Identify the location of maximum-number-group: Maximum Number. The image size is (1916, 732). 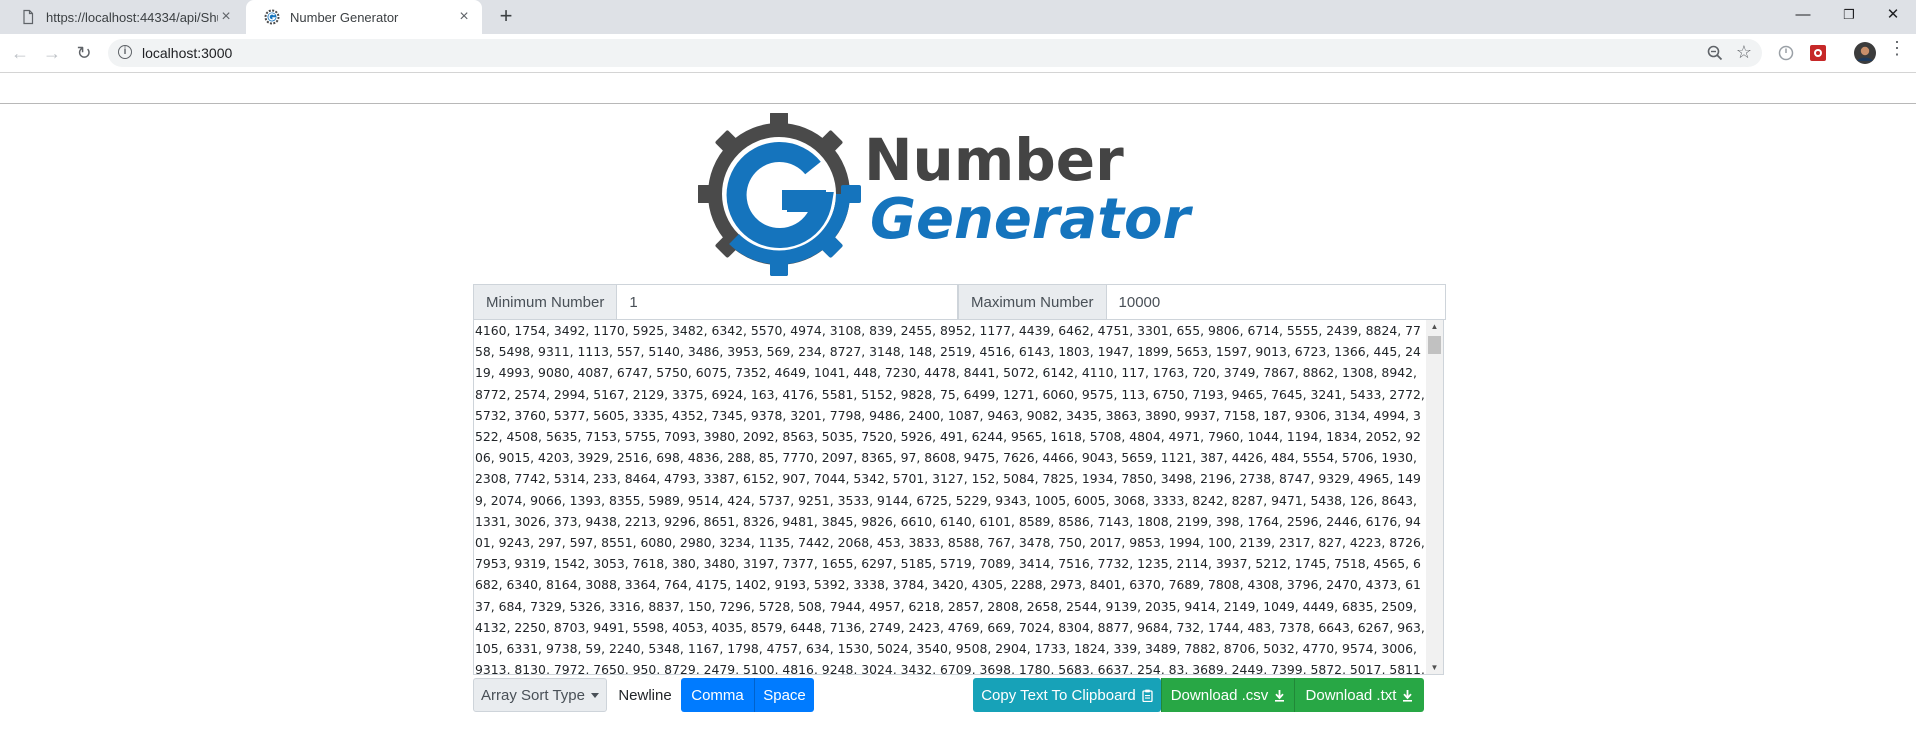
(1202, 302).